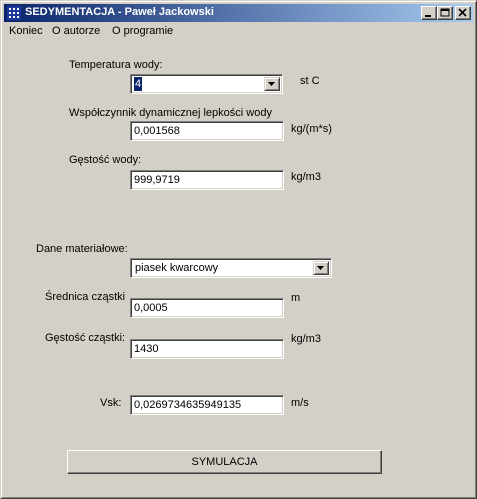 The image size is (477, 499). Describe the element at coordinates (300, 403) in the screenshot. I see `vsk-unit: m/s` at that location.